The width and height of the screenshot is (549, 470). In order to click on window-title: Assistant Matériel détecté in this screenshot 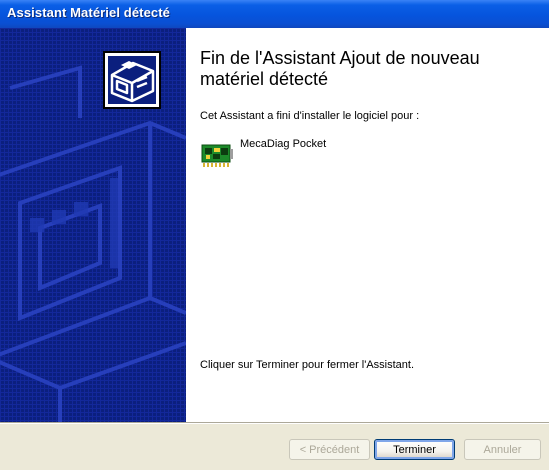, I will do `click(88, 12)`.